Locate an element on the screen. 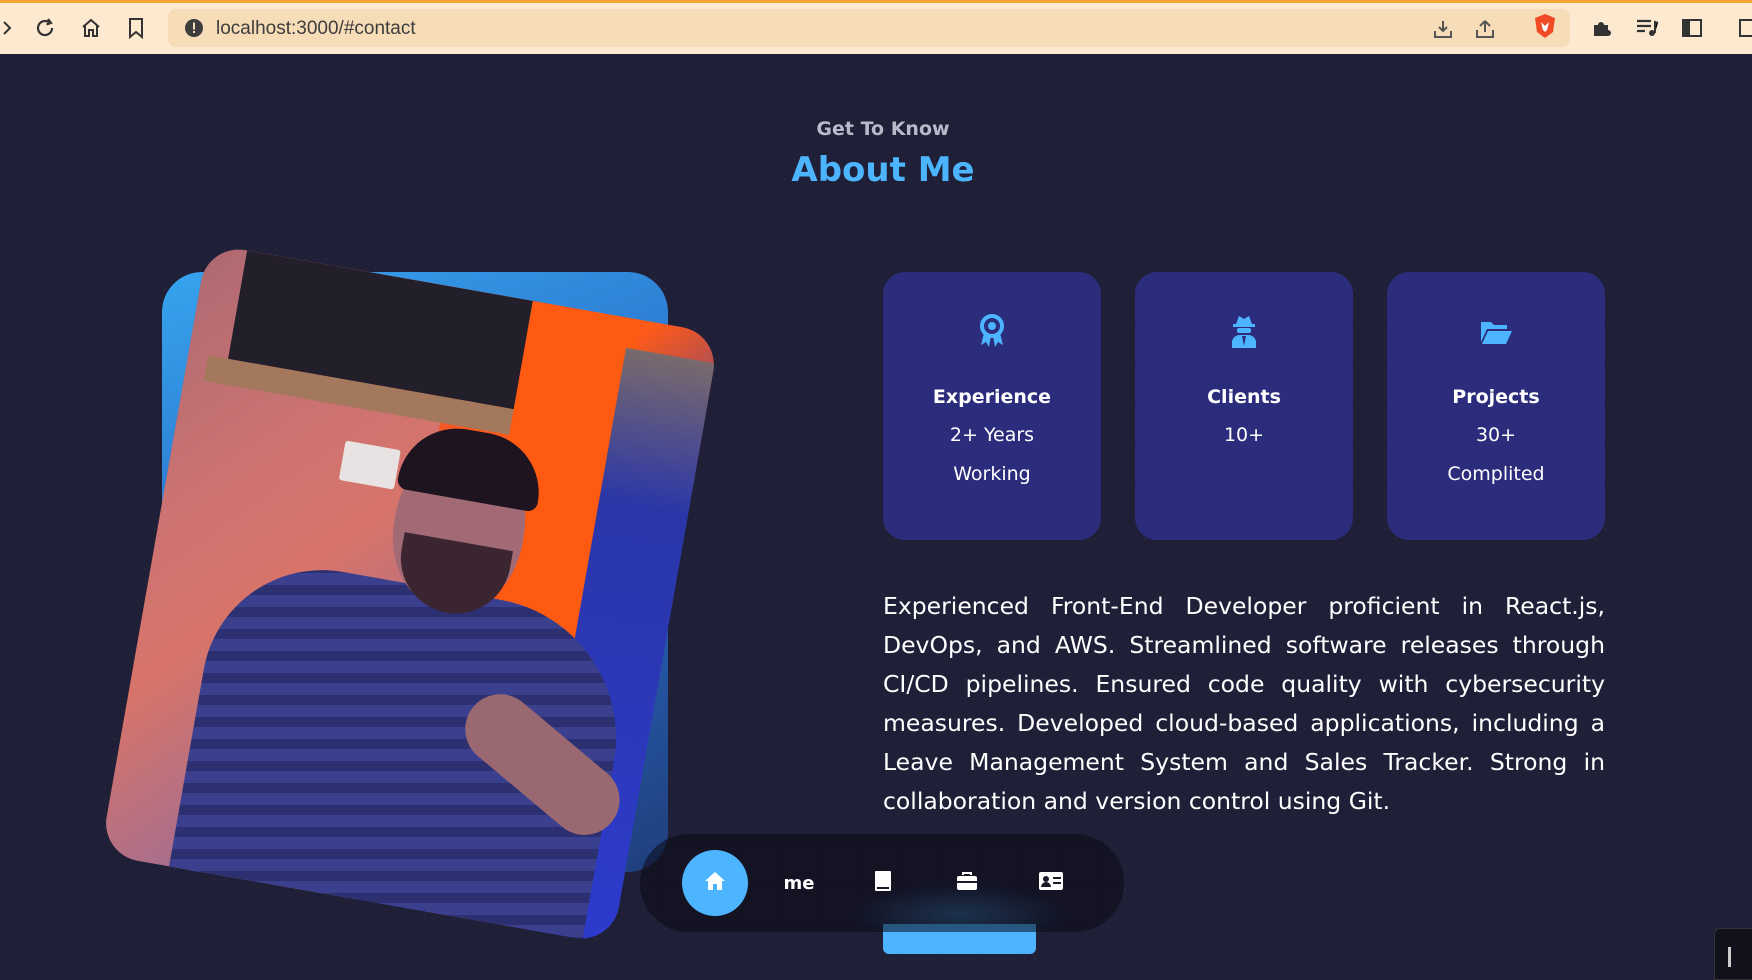 This screenshot has width=1752, height=980. card-value: 10+ is located at coordinates (1244, 435).